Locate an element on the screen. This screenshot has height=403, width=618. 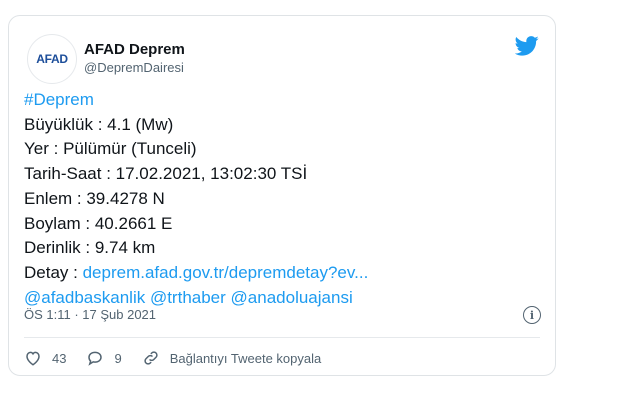
twitter-bird-icon is located at coordinates (527, 46).